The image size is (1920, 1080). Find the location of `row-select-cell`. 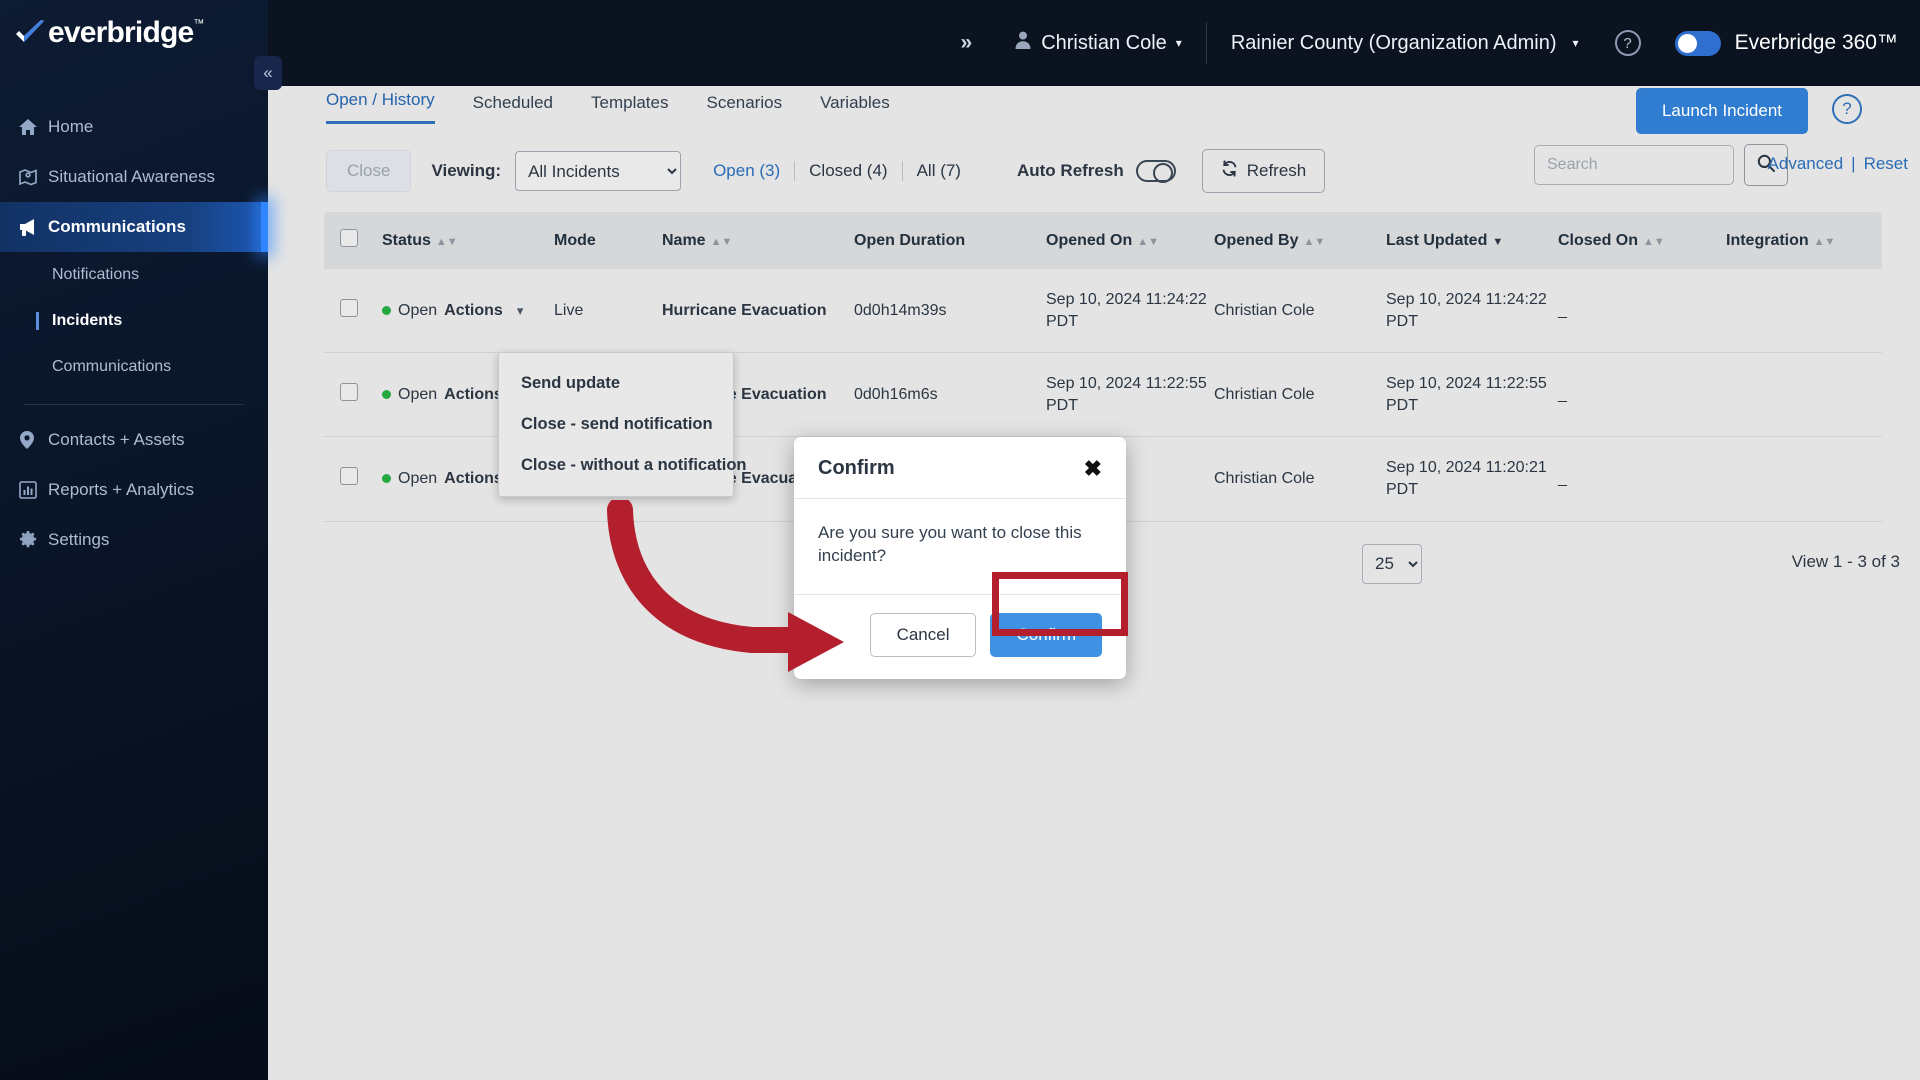

row-select-cell is located at coordinates (353, 395).